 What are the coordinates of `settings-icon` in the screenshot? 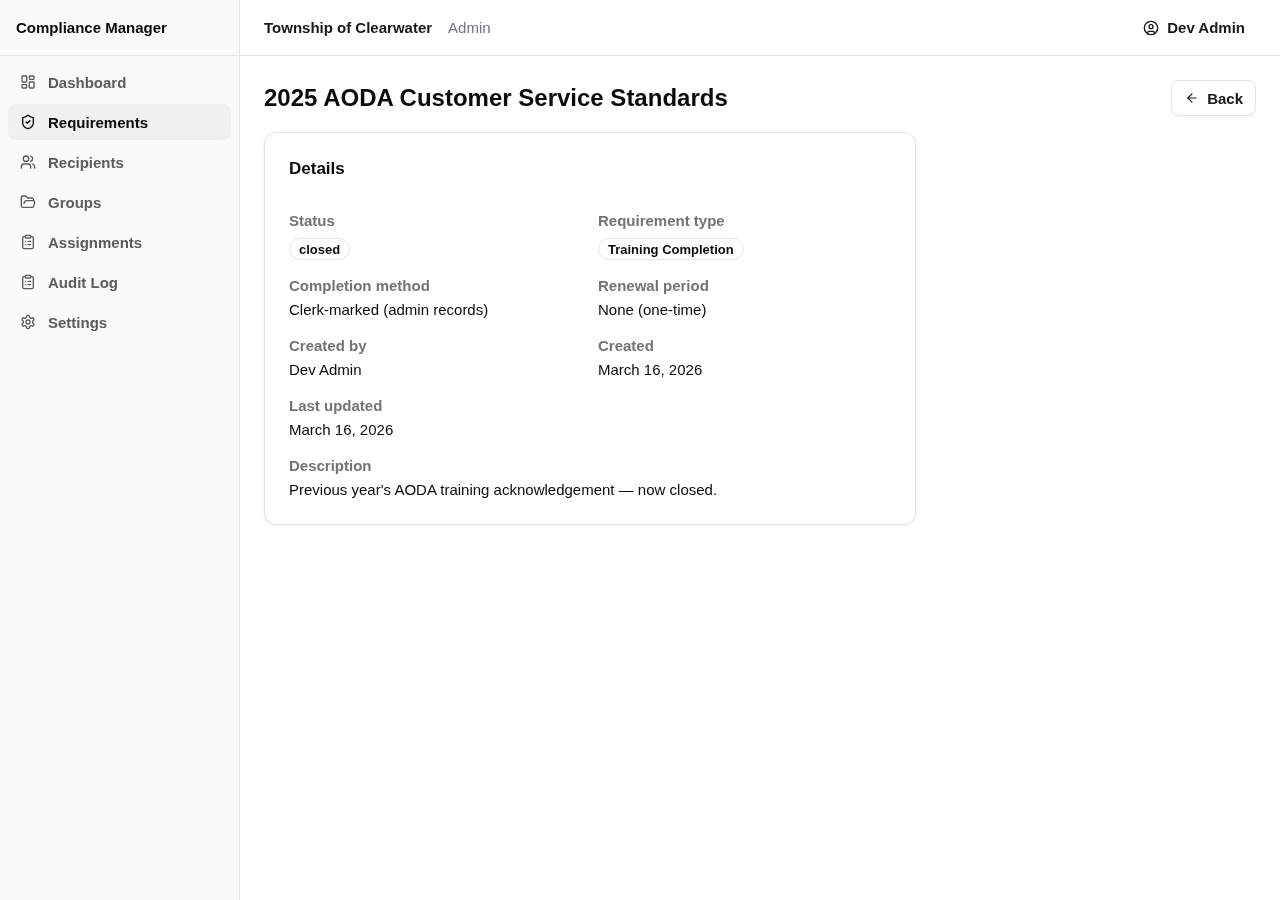 It's located at (28, 322).